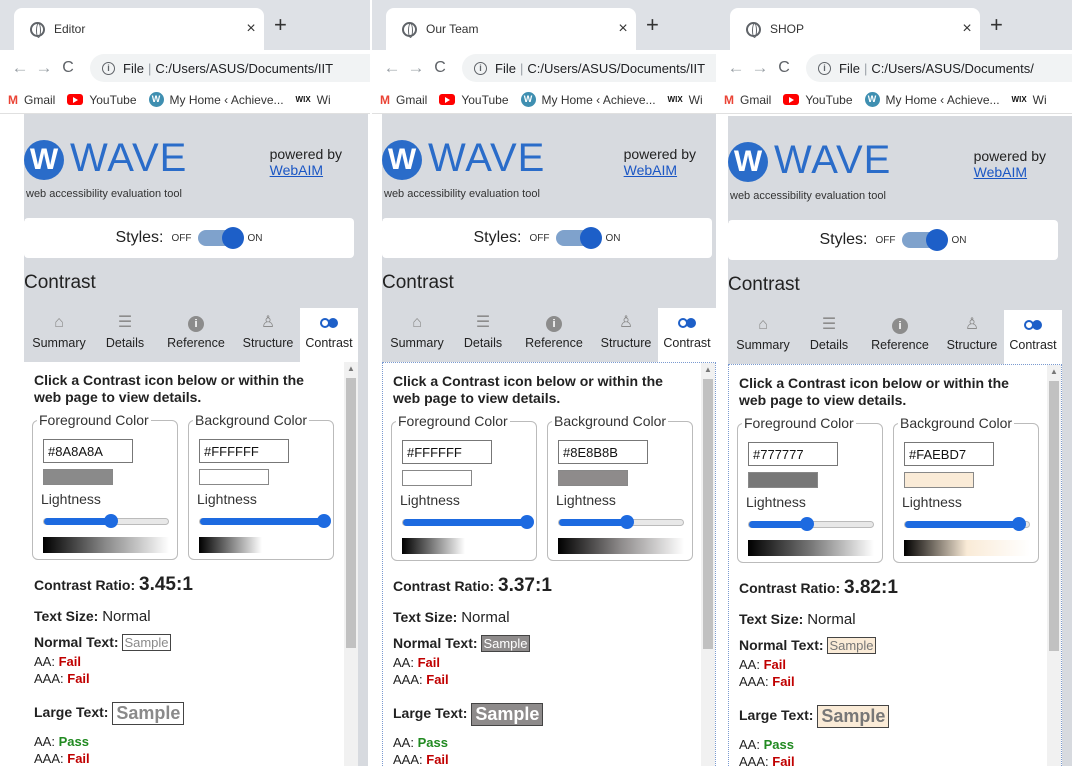  I want to click on wave-tagline: web accessibility evaluation tool, so click(104, 194).